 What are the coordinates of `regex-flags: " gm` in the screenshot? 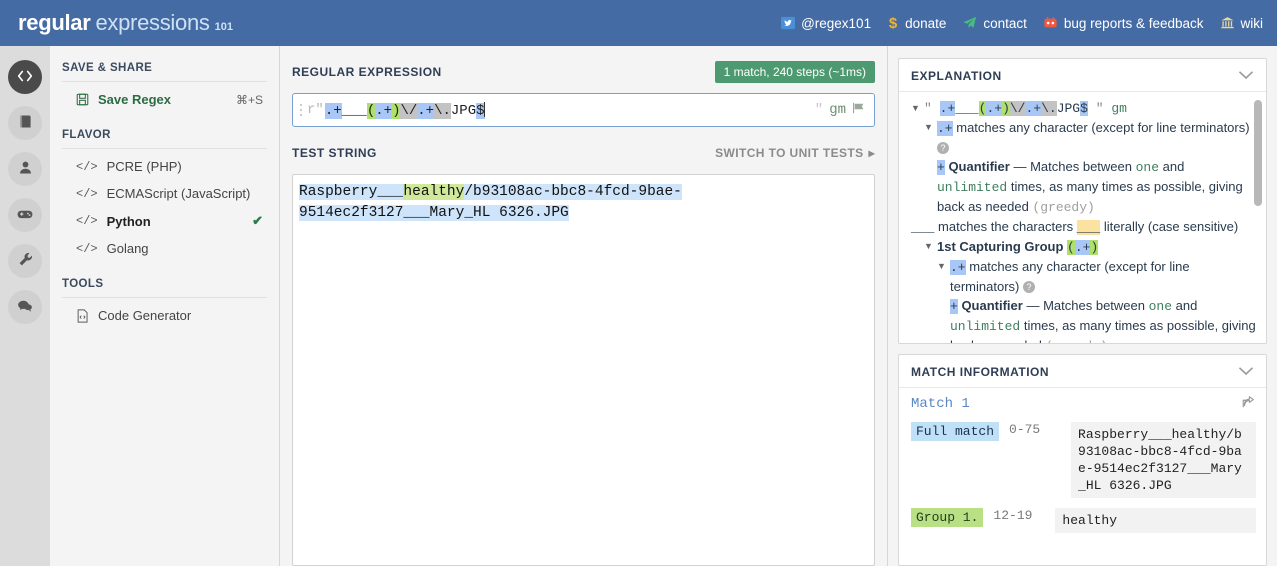 It's located at (840, 110).